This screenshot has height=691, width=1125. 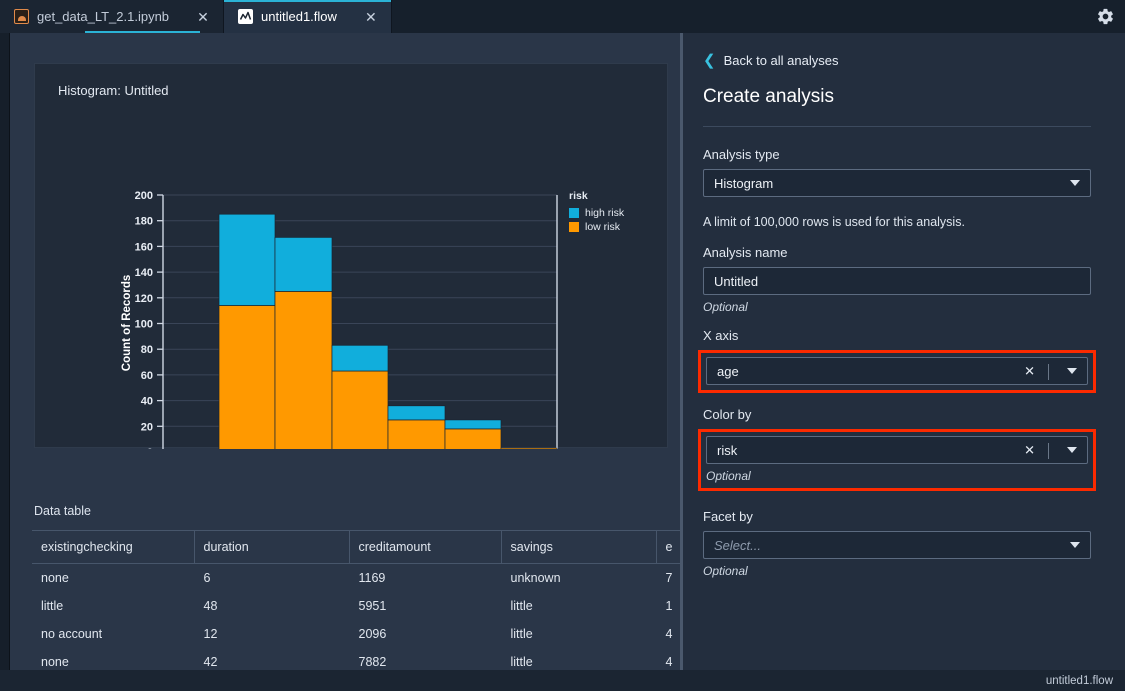 What do you see at coordinates (210, 634) in the screenshot?
I see `cell-duration: 12` at bounding box center [210, 634].